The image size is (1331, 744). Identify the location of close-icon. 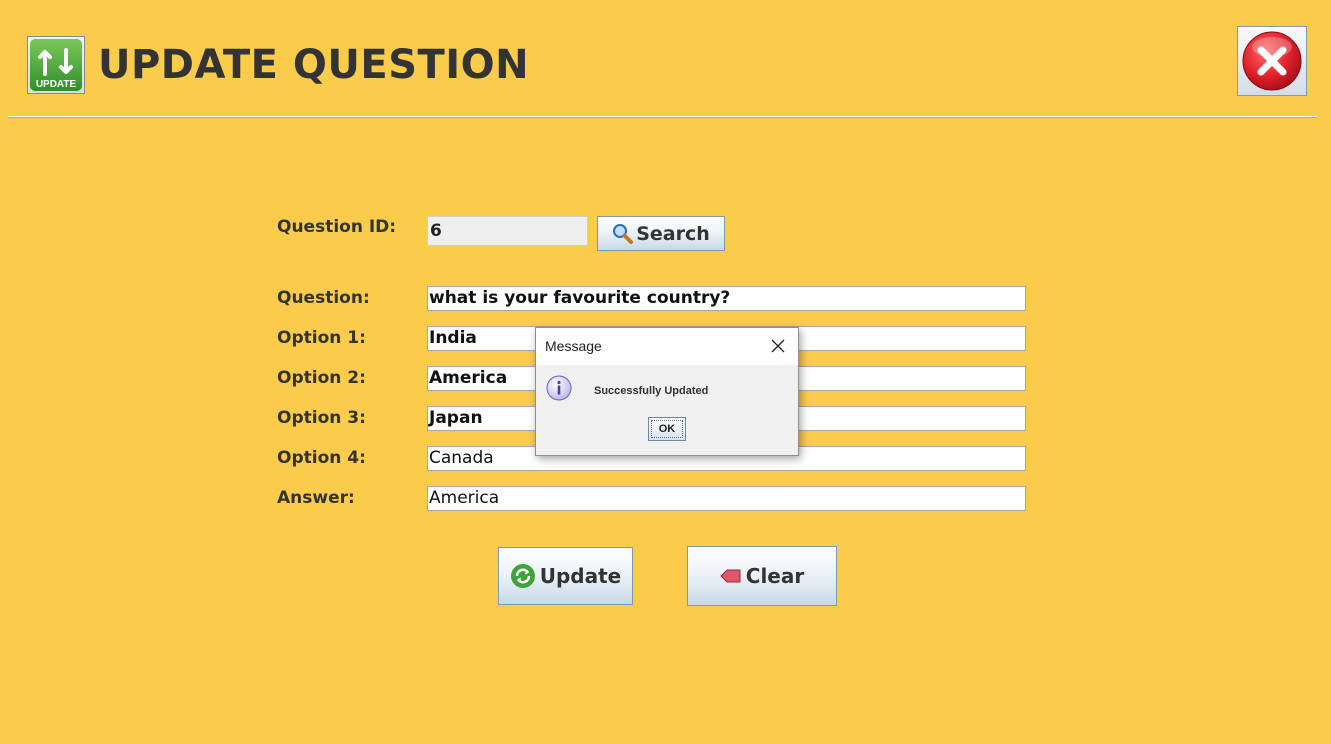
(1272, 61).